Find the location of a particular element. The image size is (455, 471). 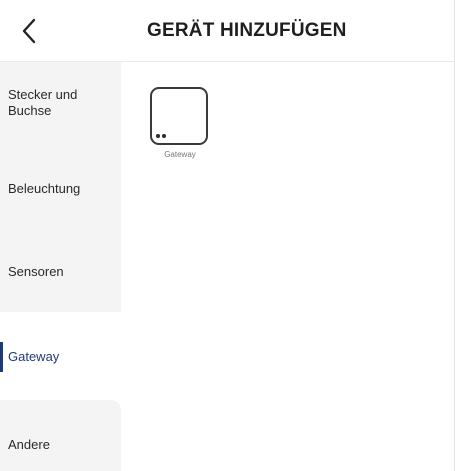

back-button is located at coordinates (29, 31).